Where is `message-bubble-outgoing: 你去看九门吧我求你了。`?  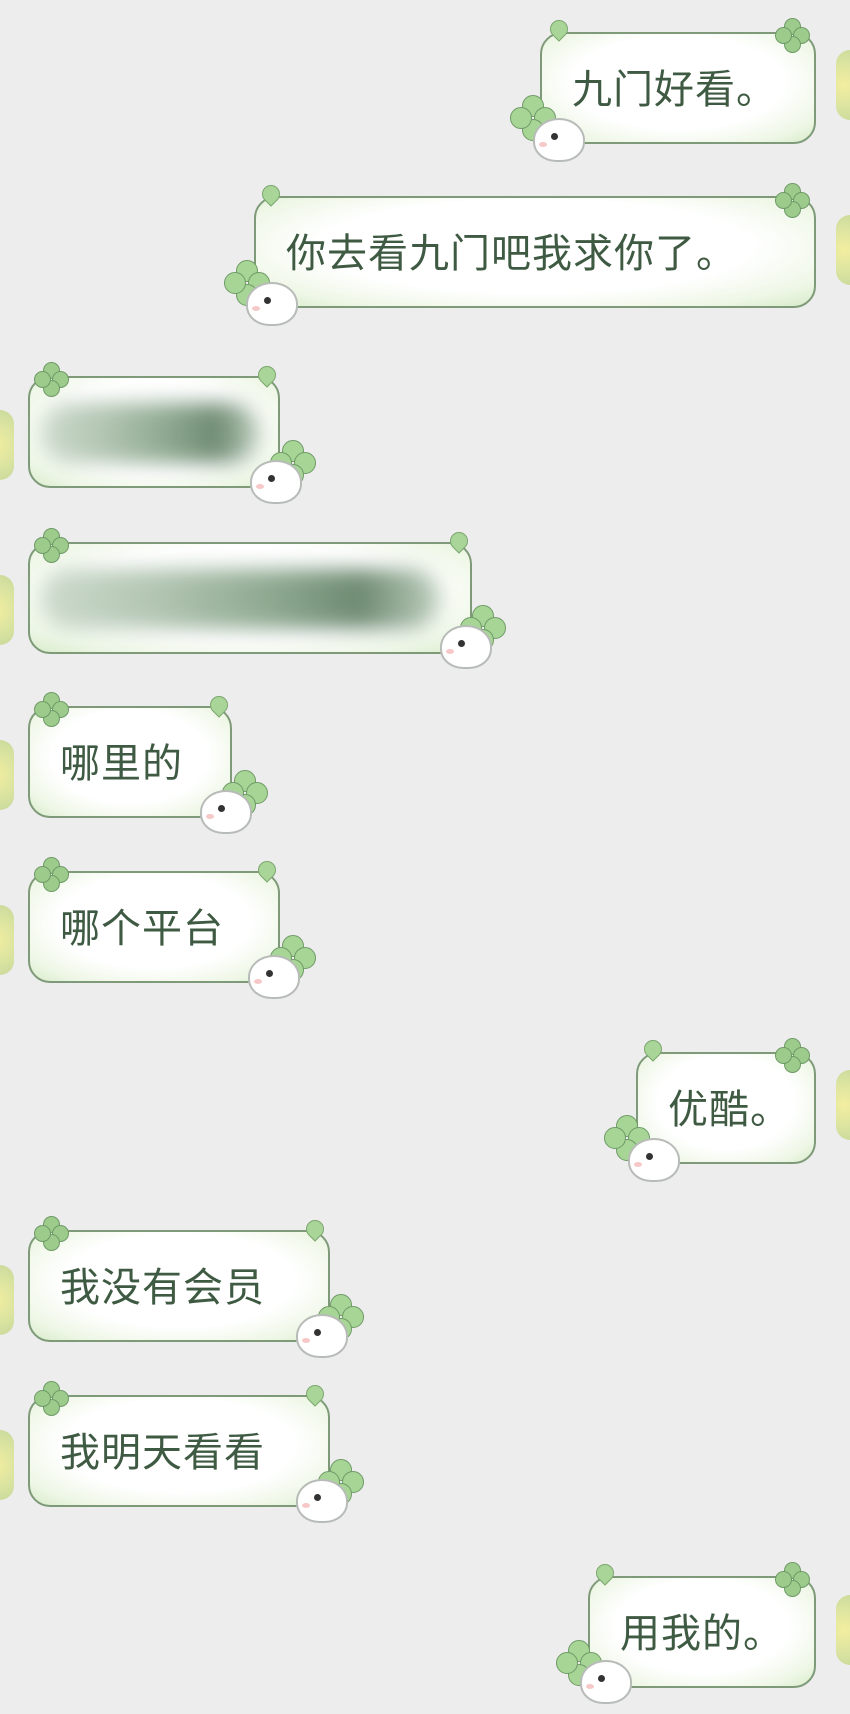
message-bubble-outgoing: 你去看九门吧我求你了。 is located at coordinates (535, 252).